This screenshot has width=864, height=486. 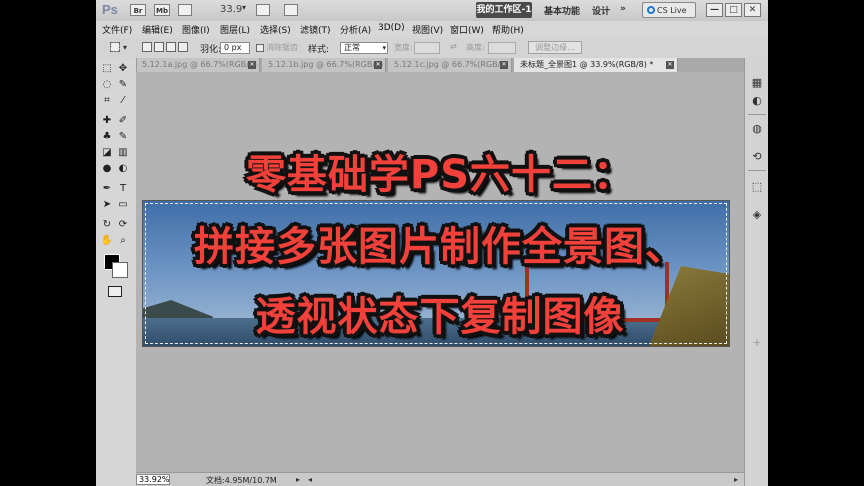 What do you see at coordinates (263, 10) in the screenshot?
I see `arrange-documents-icon` at bounding box center [263, 10].